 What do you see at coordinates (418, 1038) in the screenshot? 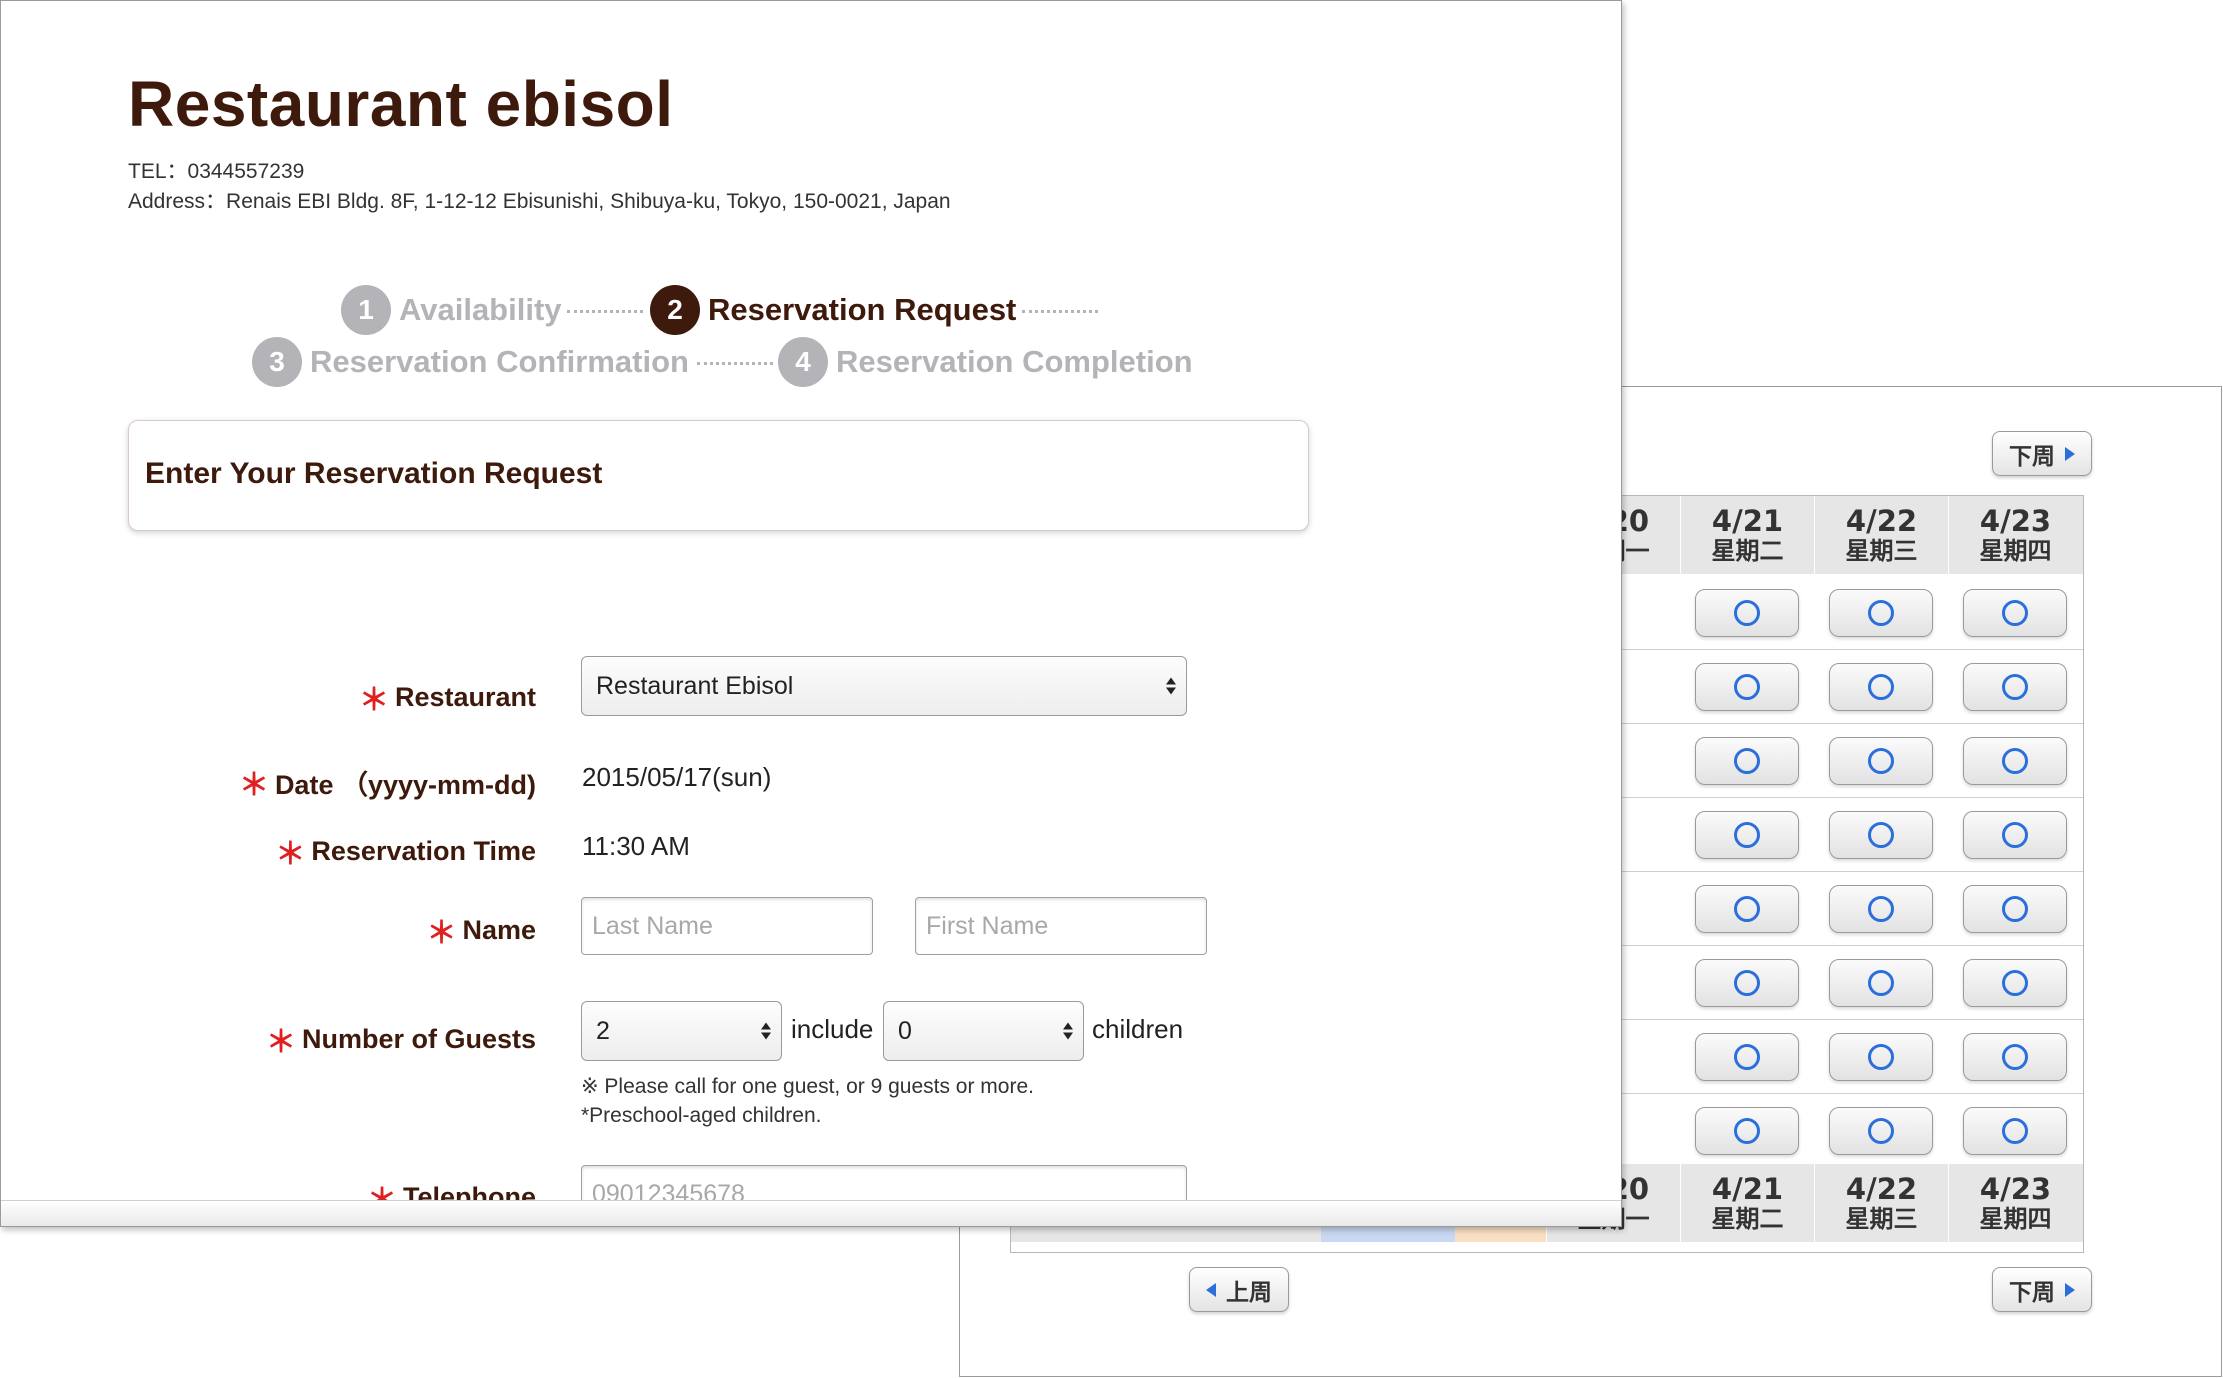
I see `guests-label: Number of Guests` at bounding box center [418, 1038].